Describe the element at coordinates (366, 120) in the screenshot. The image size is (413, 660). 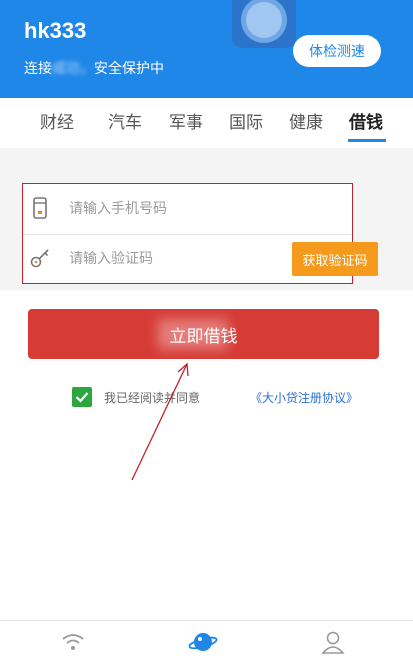
I see `tab-borrow: 借钱` at that location.